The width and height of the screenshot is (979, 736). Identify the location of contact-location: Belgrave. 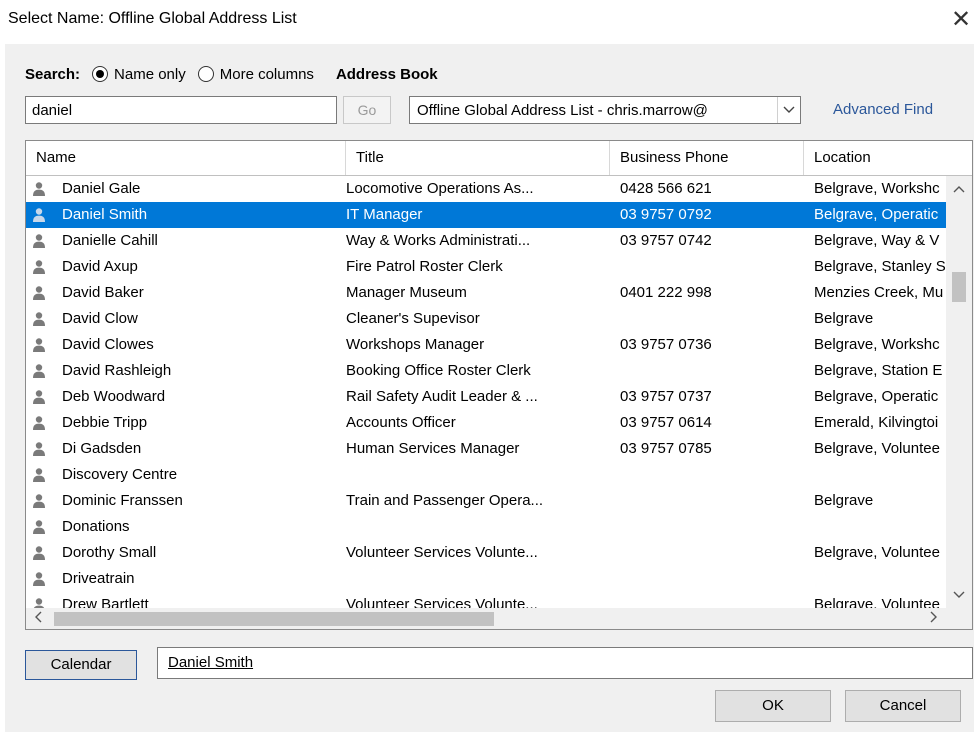
(844, 500).